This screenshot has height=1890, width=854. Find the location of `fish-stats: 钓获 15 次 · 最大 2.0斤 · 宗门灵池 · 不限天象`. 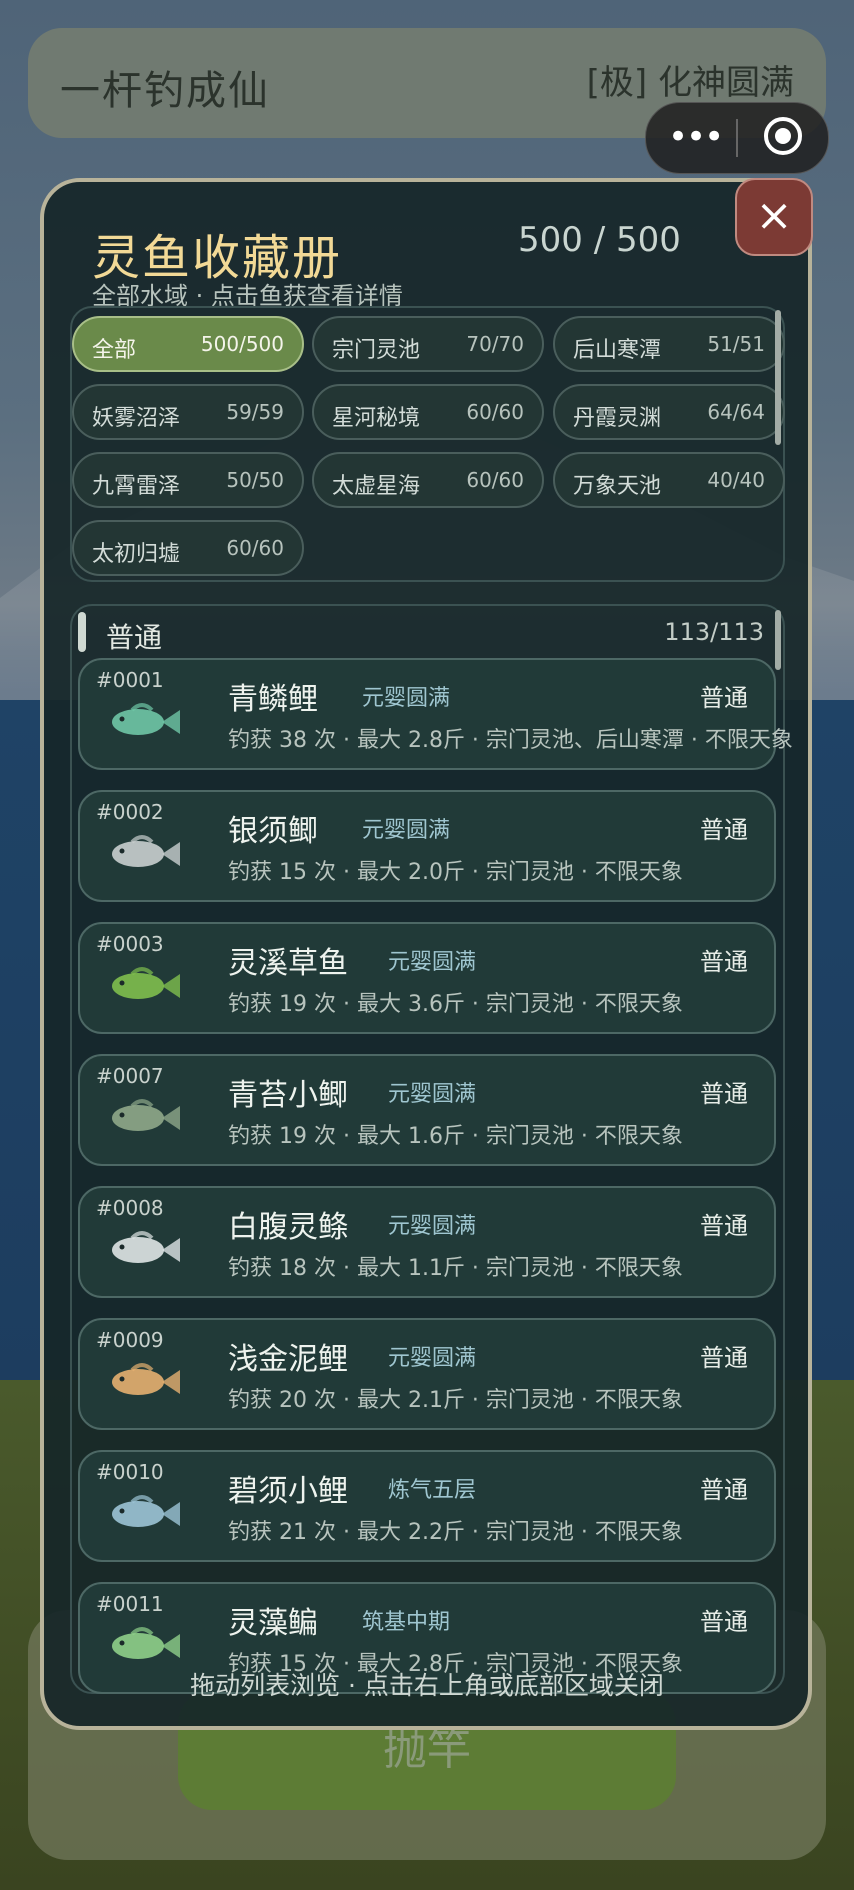

fish-stats: 钓获 15 次 · 最大 2.0斤 · 宗门灵池 · 不限天象 is located at coordinates (455, 872).